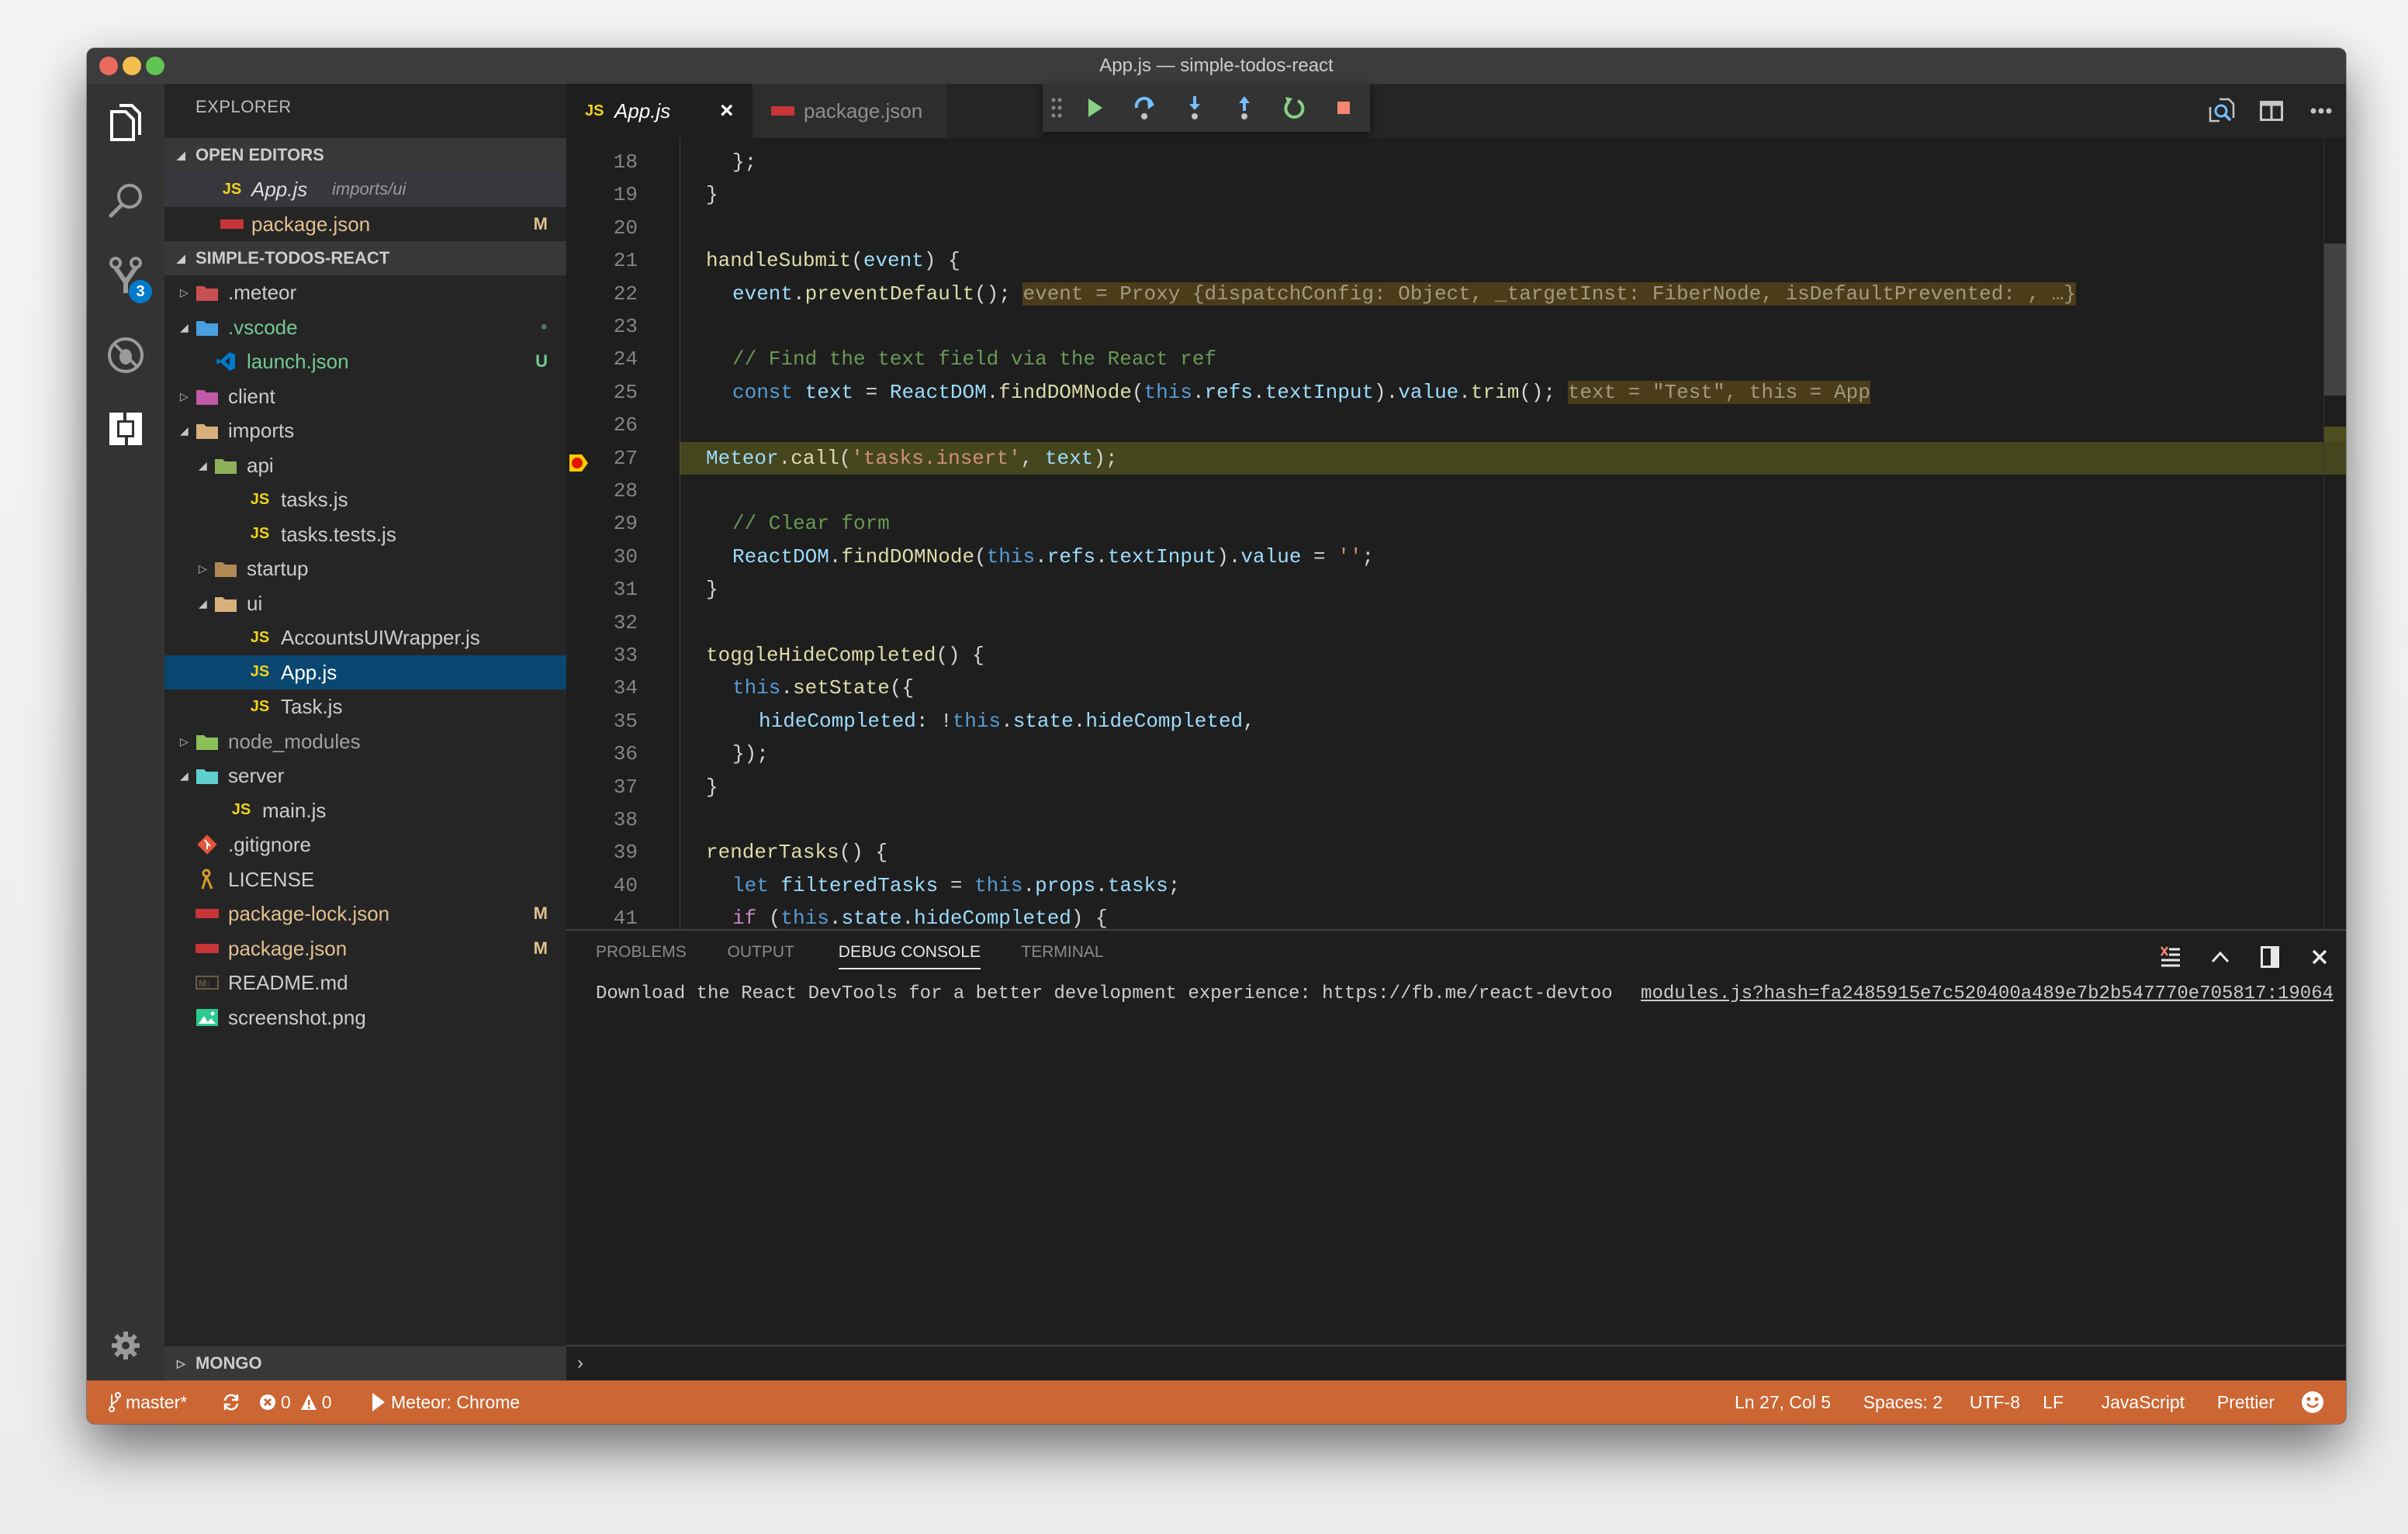  What do you see at coordinates (365, 396) in the screenshot?
I see `tree-item: ▷ client` at bounding box center [365, 396].